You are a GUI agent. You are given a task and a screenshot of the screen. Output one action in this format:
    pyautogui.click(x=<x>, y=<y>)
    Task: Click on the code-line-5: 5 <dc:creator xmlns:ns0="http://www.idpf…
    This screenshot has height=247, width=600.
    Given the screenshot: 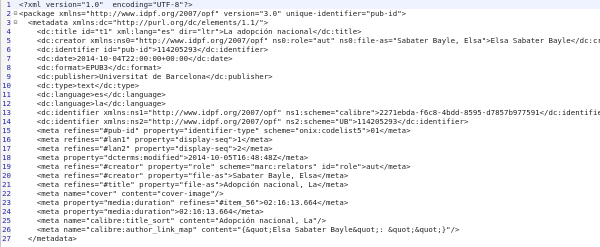 What is the action you would take?
    pyautogui.click(x=300, y=40)
    